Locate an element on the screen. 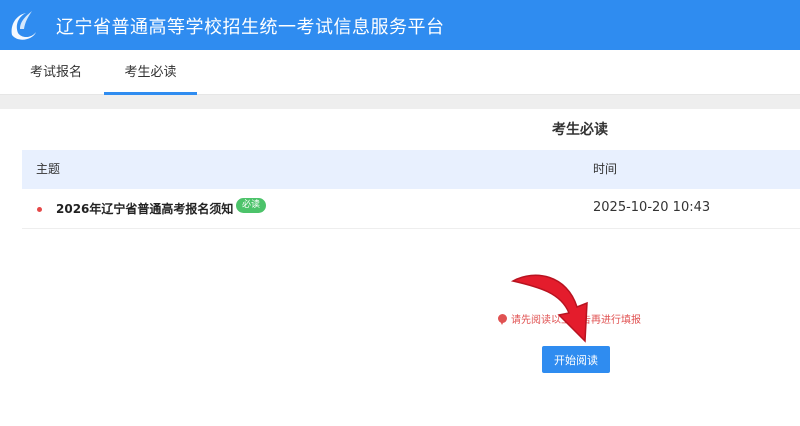 This screenshot has width=800, height=426. swoosh-logo-icon is located at coordinates (23, 25).